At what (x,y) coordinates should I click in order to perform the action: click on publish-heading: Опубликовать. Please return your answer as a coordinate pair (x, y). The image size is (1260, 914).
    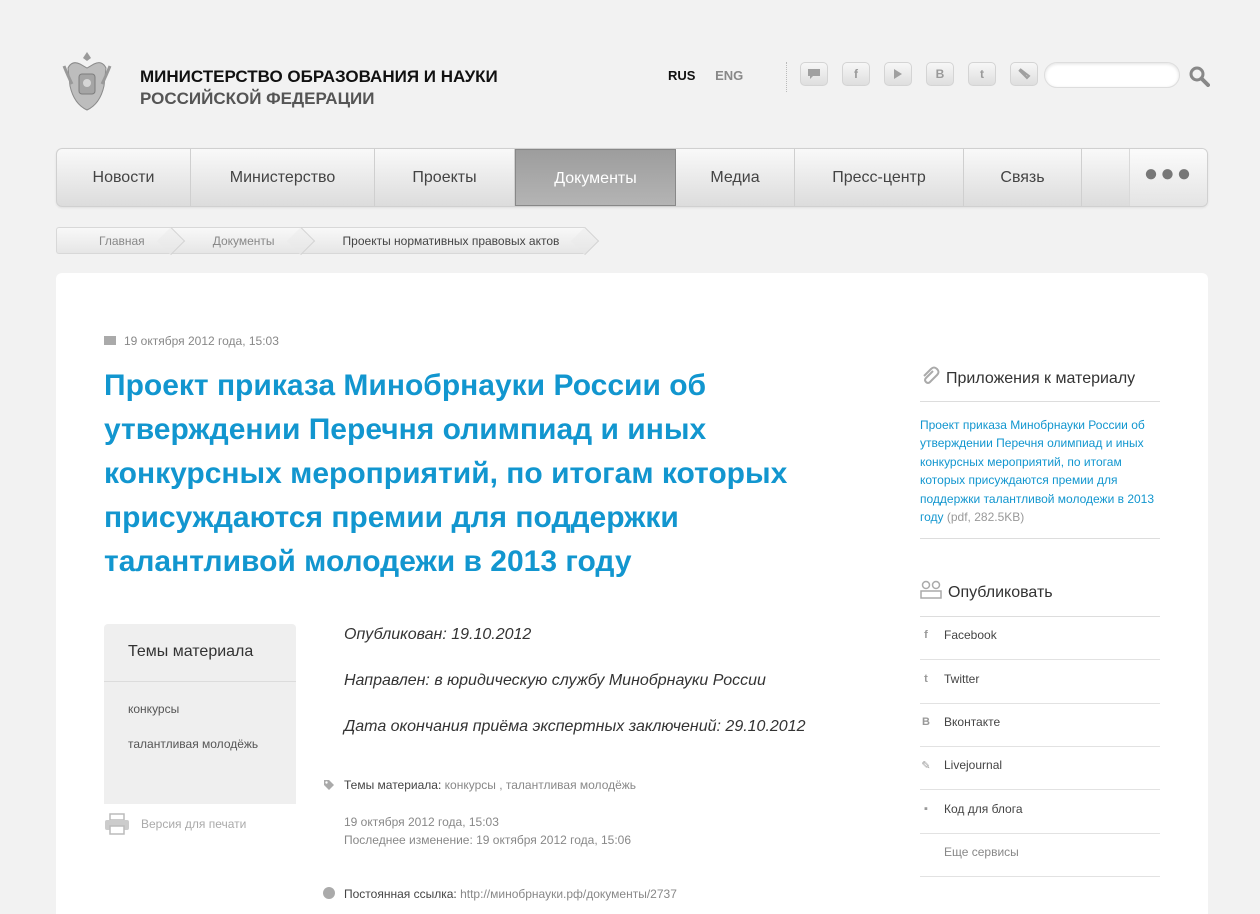
    Looking at the image, I should click on (986, 591).